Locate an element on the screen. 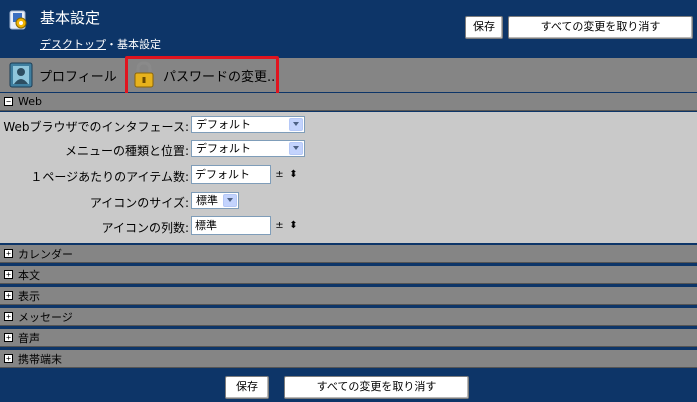 This screenshot has width=697, height=402. section-message-header: + メッセージ is located at coordinates (348, 317).